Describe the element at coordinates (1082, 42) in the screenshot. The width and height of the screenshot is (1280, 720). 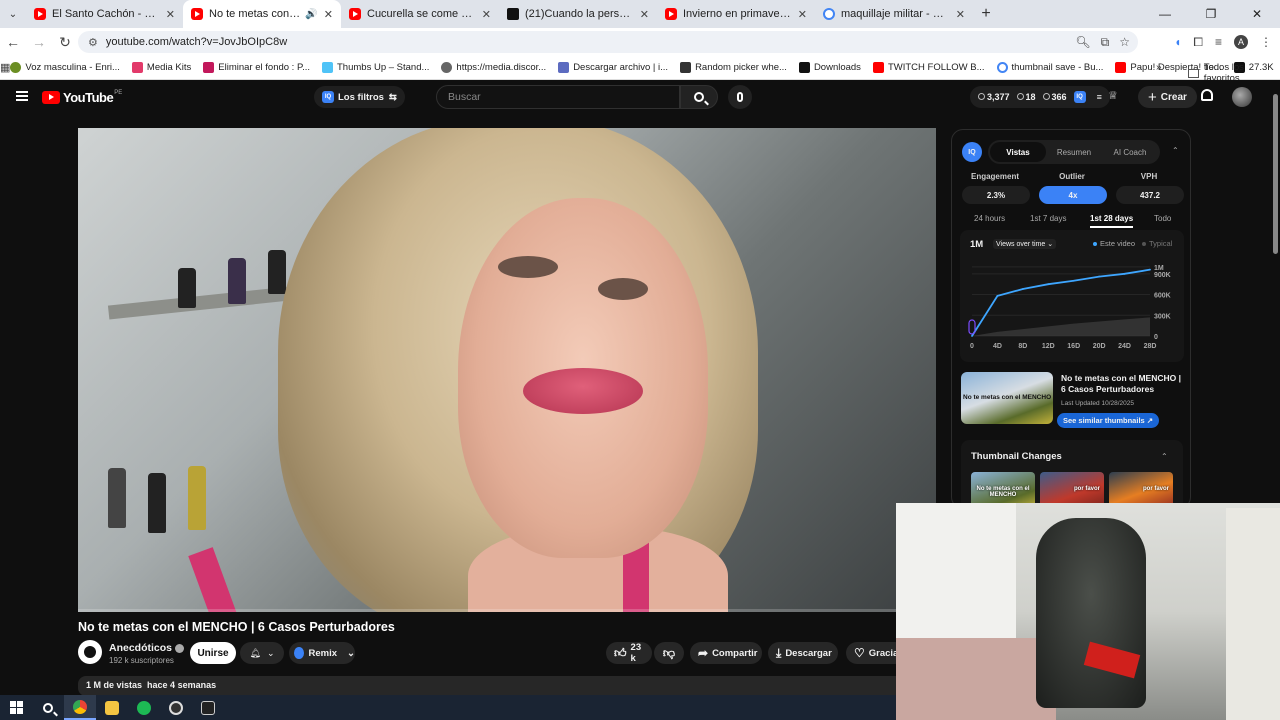
I see `zoom-icon: 🔍︎` at that location.